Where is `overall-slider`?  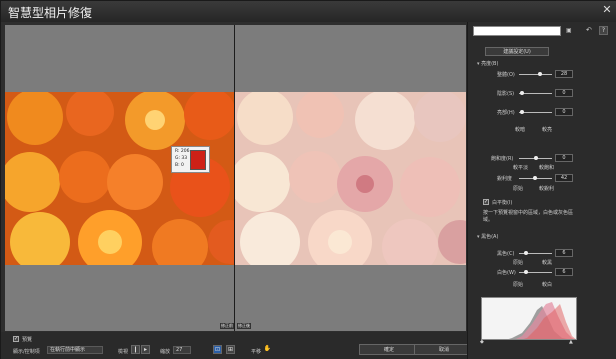
overall-slider is located at coordinates (535, 74).